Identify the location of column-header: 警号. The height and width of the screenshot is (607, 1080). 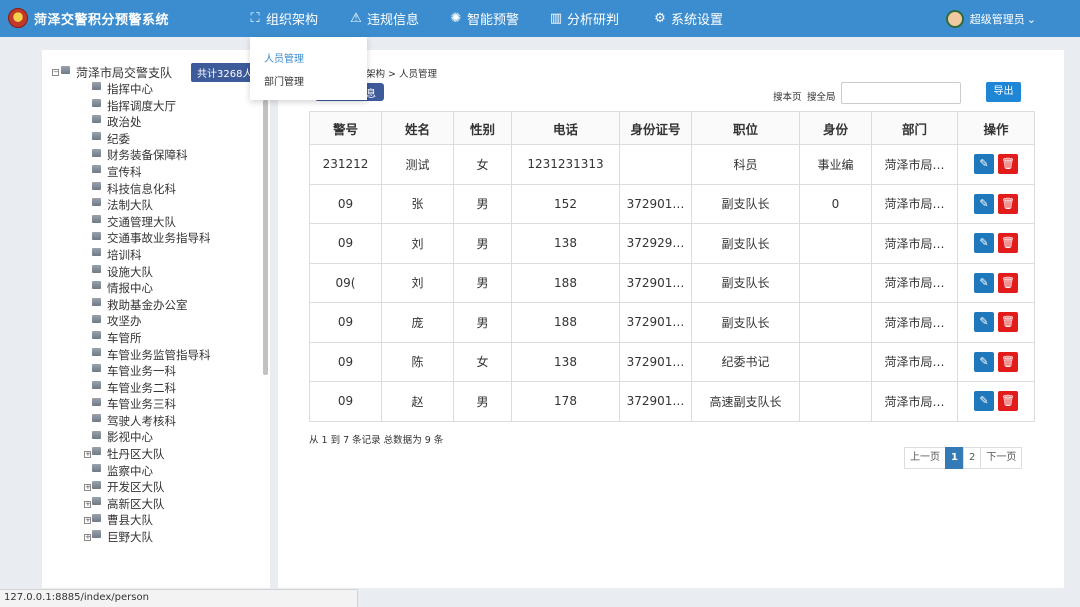
(345, 128).